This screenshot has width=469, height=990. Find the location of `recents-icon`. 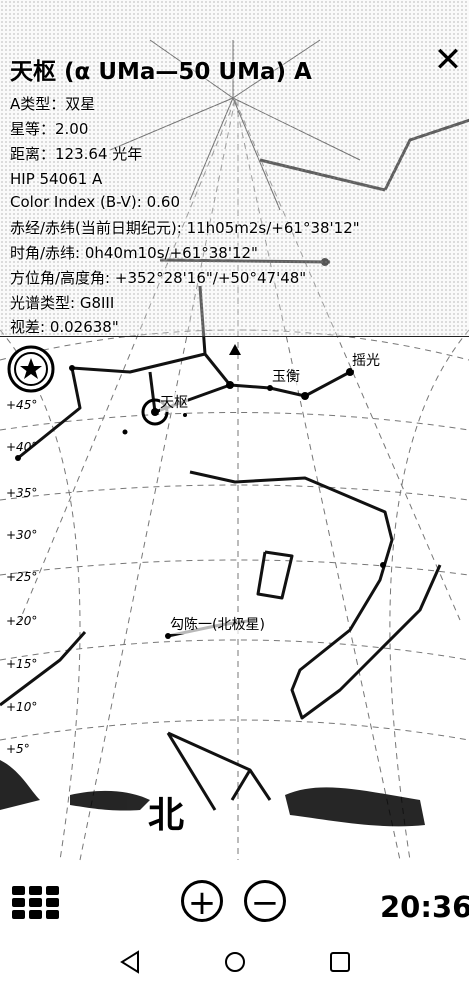

recents-icon is located at coordinates (340, 962).